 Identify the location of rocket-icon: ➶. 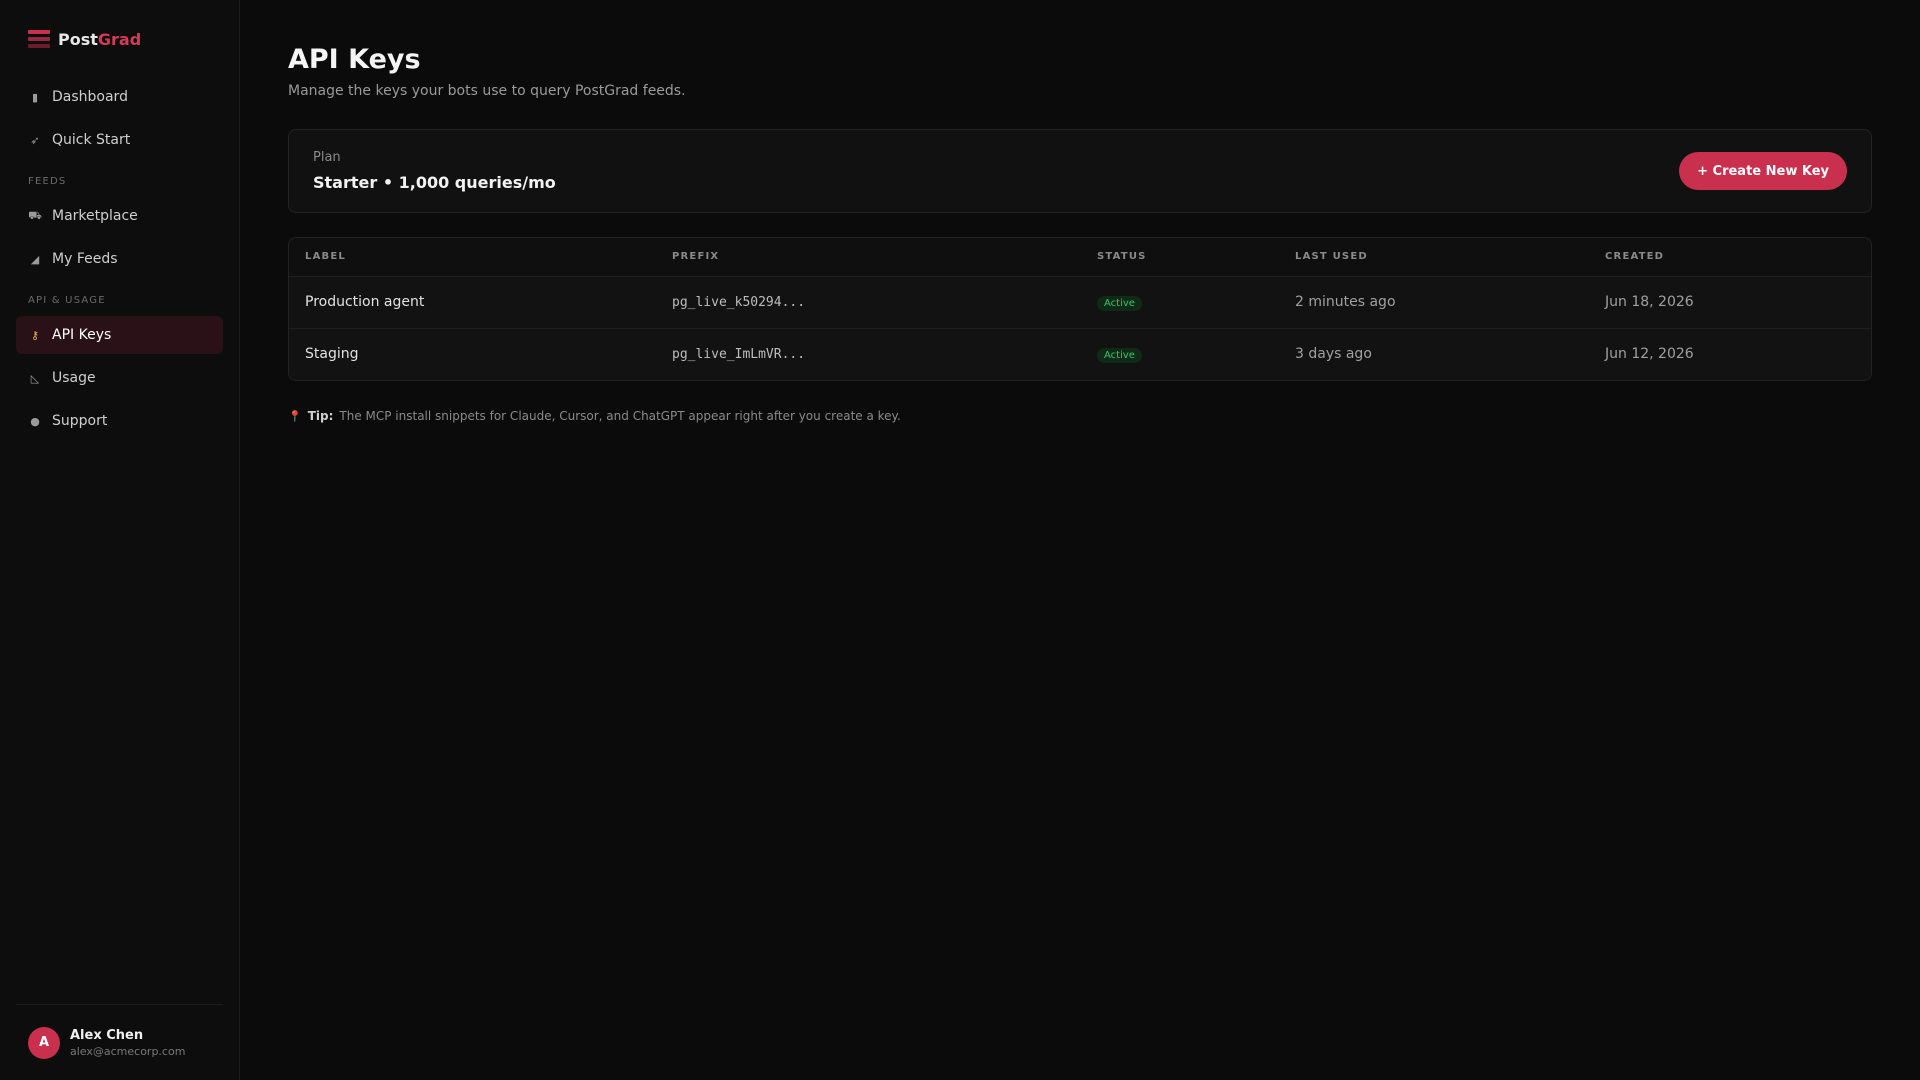
(35, 140).